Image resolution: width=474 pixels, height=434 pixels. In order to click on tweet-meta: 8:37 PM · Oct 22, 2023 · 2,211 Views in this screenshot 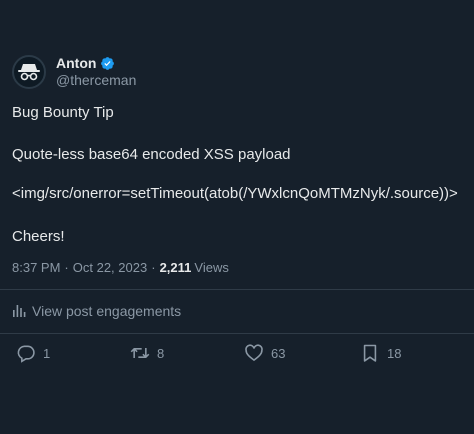, I will do `click(120, 267)`.